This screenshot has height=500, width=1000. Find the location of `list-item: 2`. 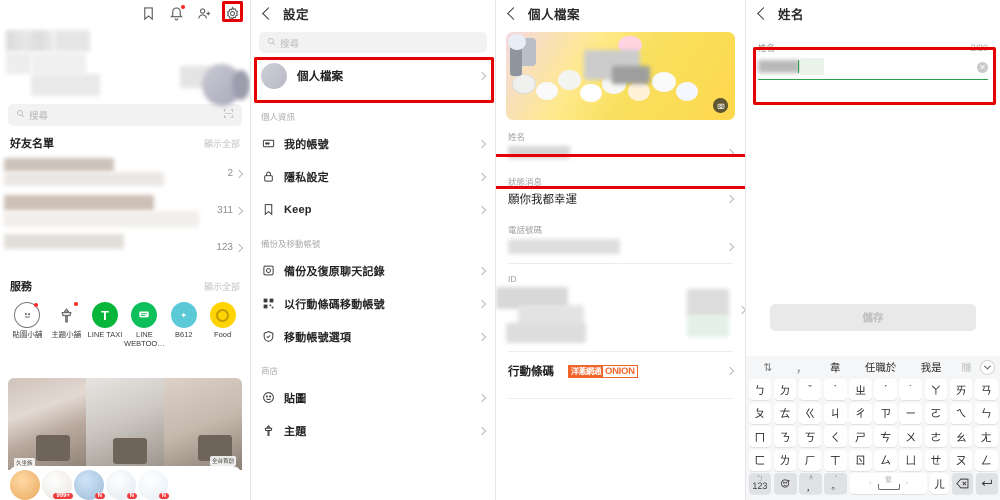

list-item: 2 is located at coordinates (125, 173).